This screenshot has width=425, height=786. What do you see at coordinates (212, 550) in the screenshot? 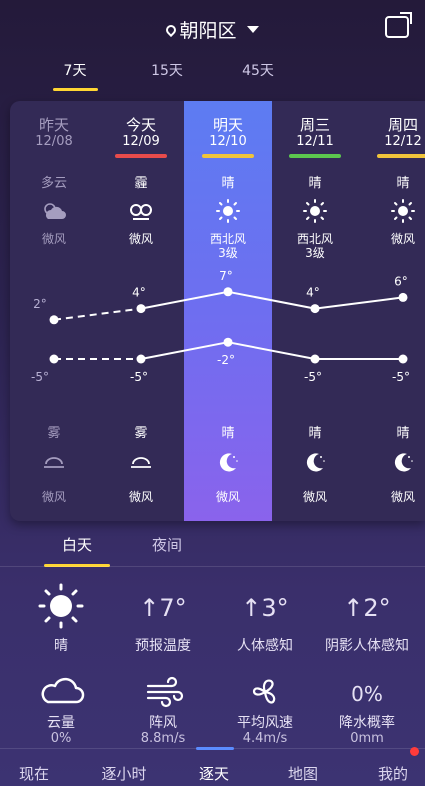
I see `day-night-tabs: 白天 夜间` at bounding box center [212, 550].